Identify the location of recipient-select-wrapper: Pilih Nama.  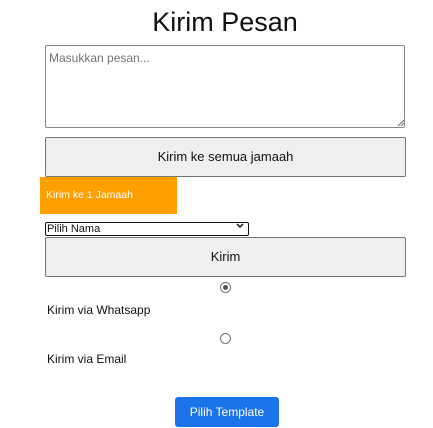
(147, 227).